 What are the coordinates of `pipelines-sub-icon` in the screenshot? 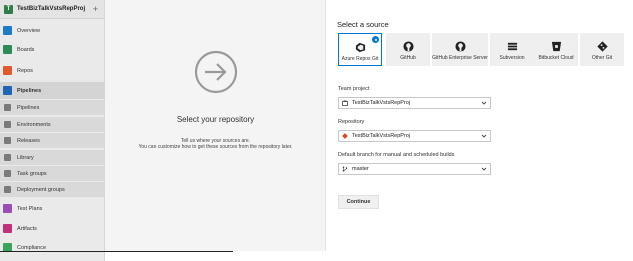 It's located at (7, 107).